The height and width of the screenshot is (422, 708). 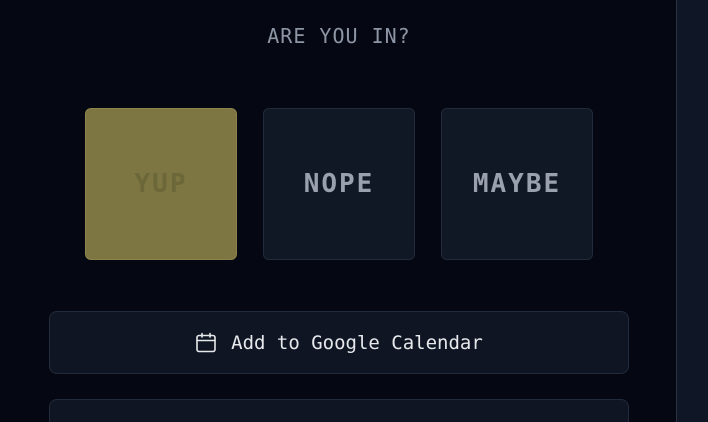 I want to click on add-to-calendar-label: Add to Google Calendar, so click(x=357, y=342).